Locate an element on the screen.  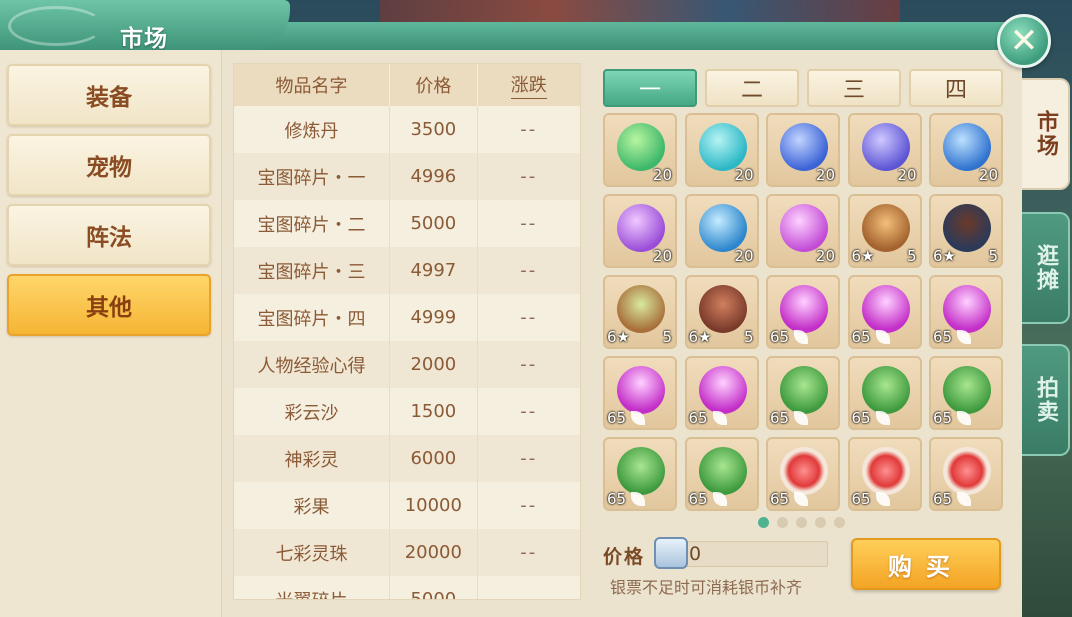
green-tea-cup-icon is located at coordinates (641, 309).